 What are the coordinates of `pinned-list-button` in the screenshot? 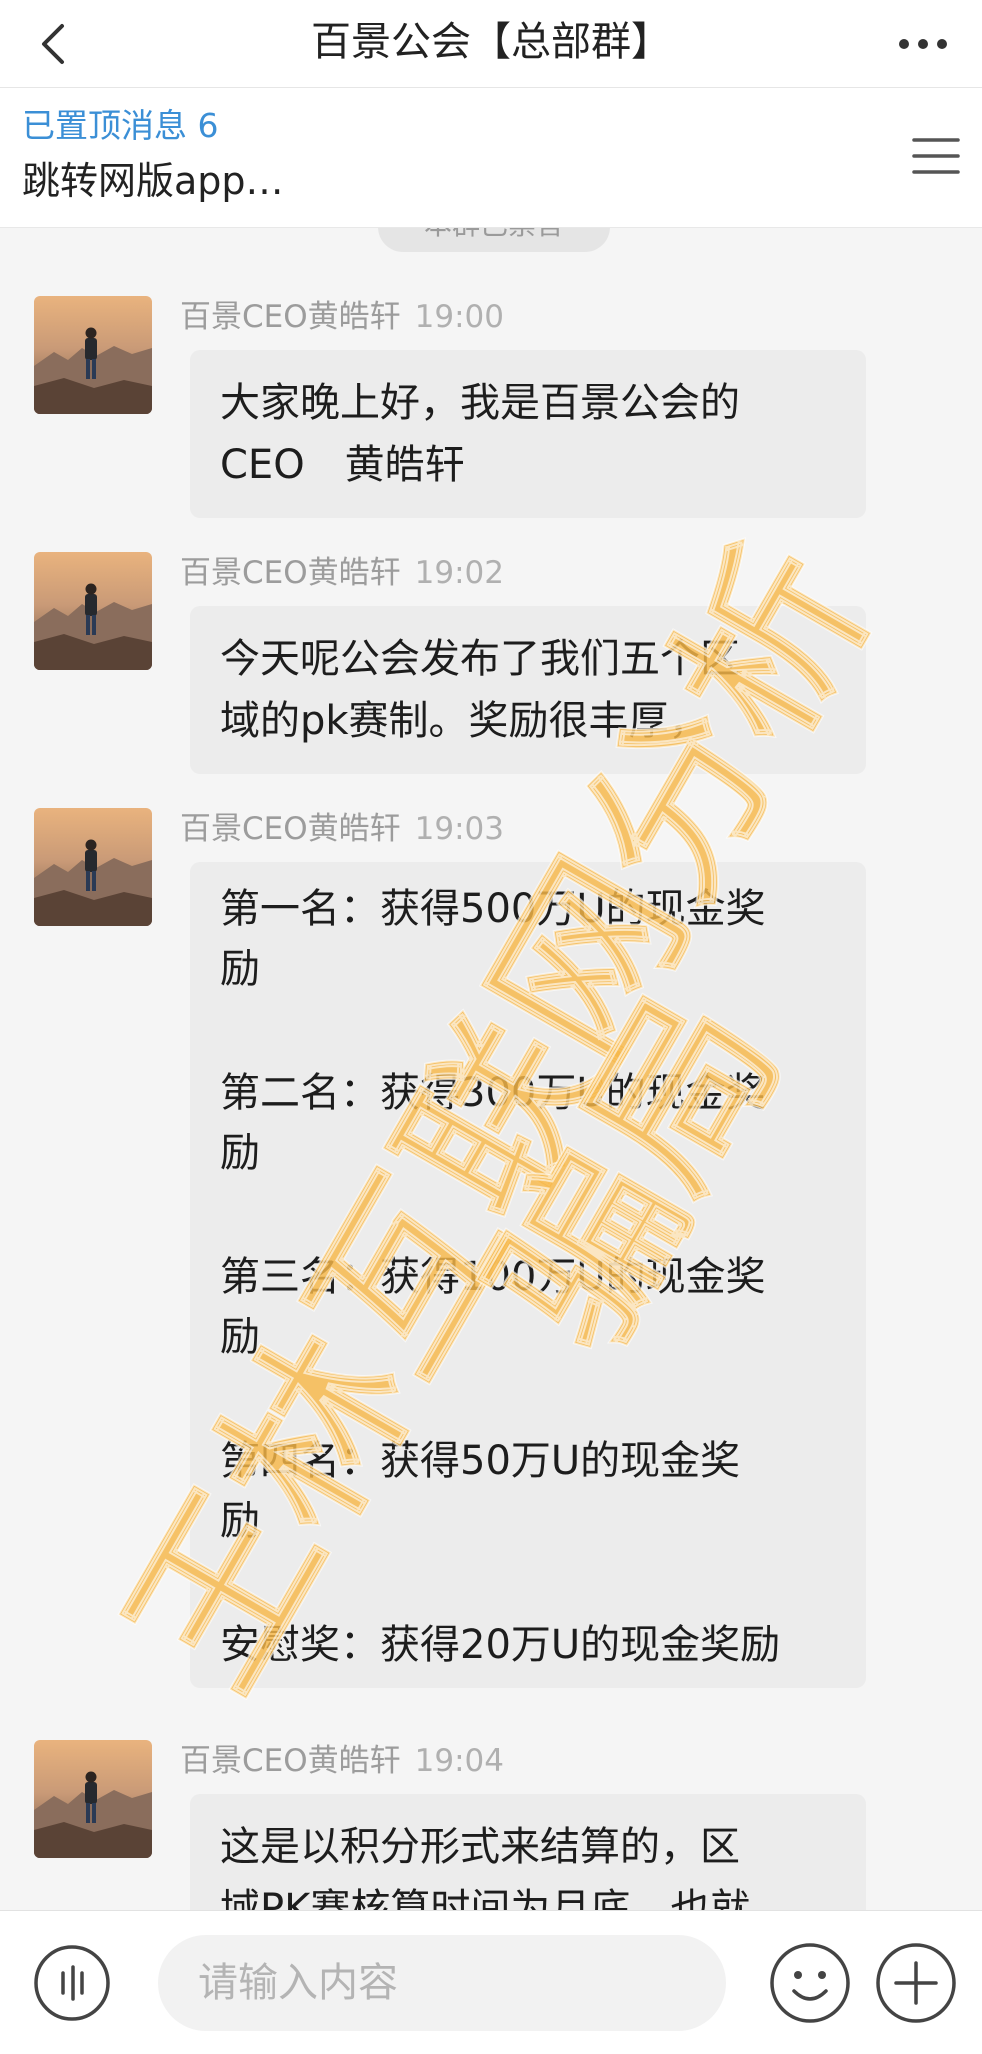 It's located at (936, 156).